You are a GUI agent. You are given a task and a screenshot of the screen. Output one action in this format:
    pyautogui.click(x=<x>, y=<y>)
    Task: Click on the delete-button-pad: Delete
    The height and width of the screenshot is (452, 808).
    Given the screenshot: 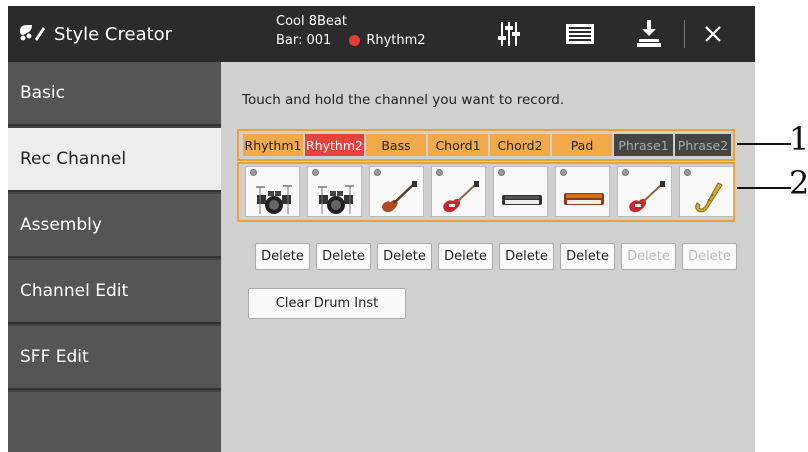 What is the action you would take?
    pyautogui.click(x=587, y=256)
    